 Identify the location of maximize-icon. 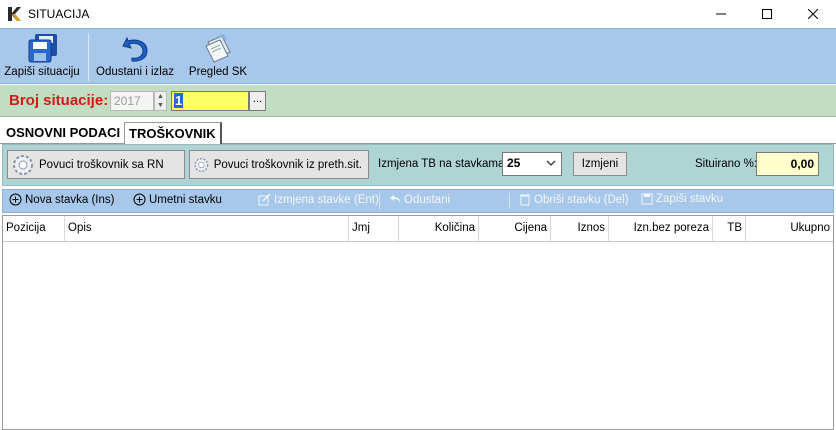
(767, 13).